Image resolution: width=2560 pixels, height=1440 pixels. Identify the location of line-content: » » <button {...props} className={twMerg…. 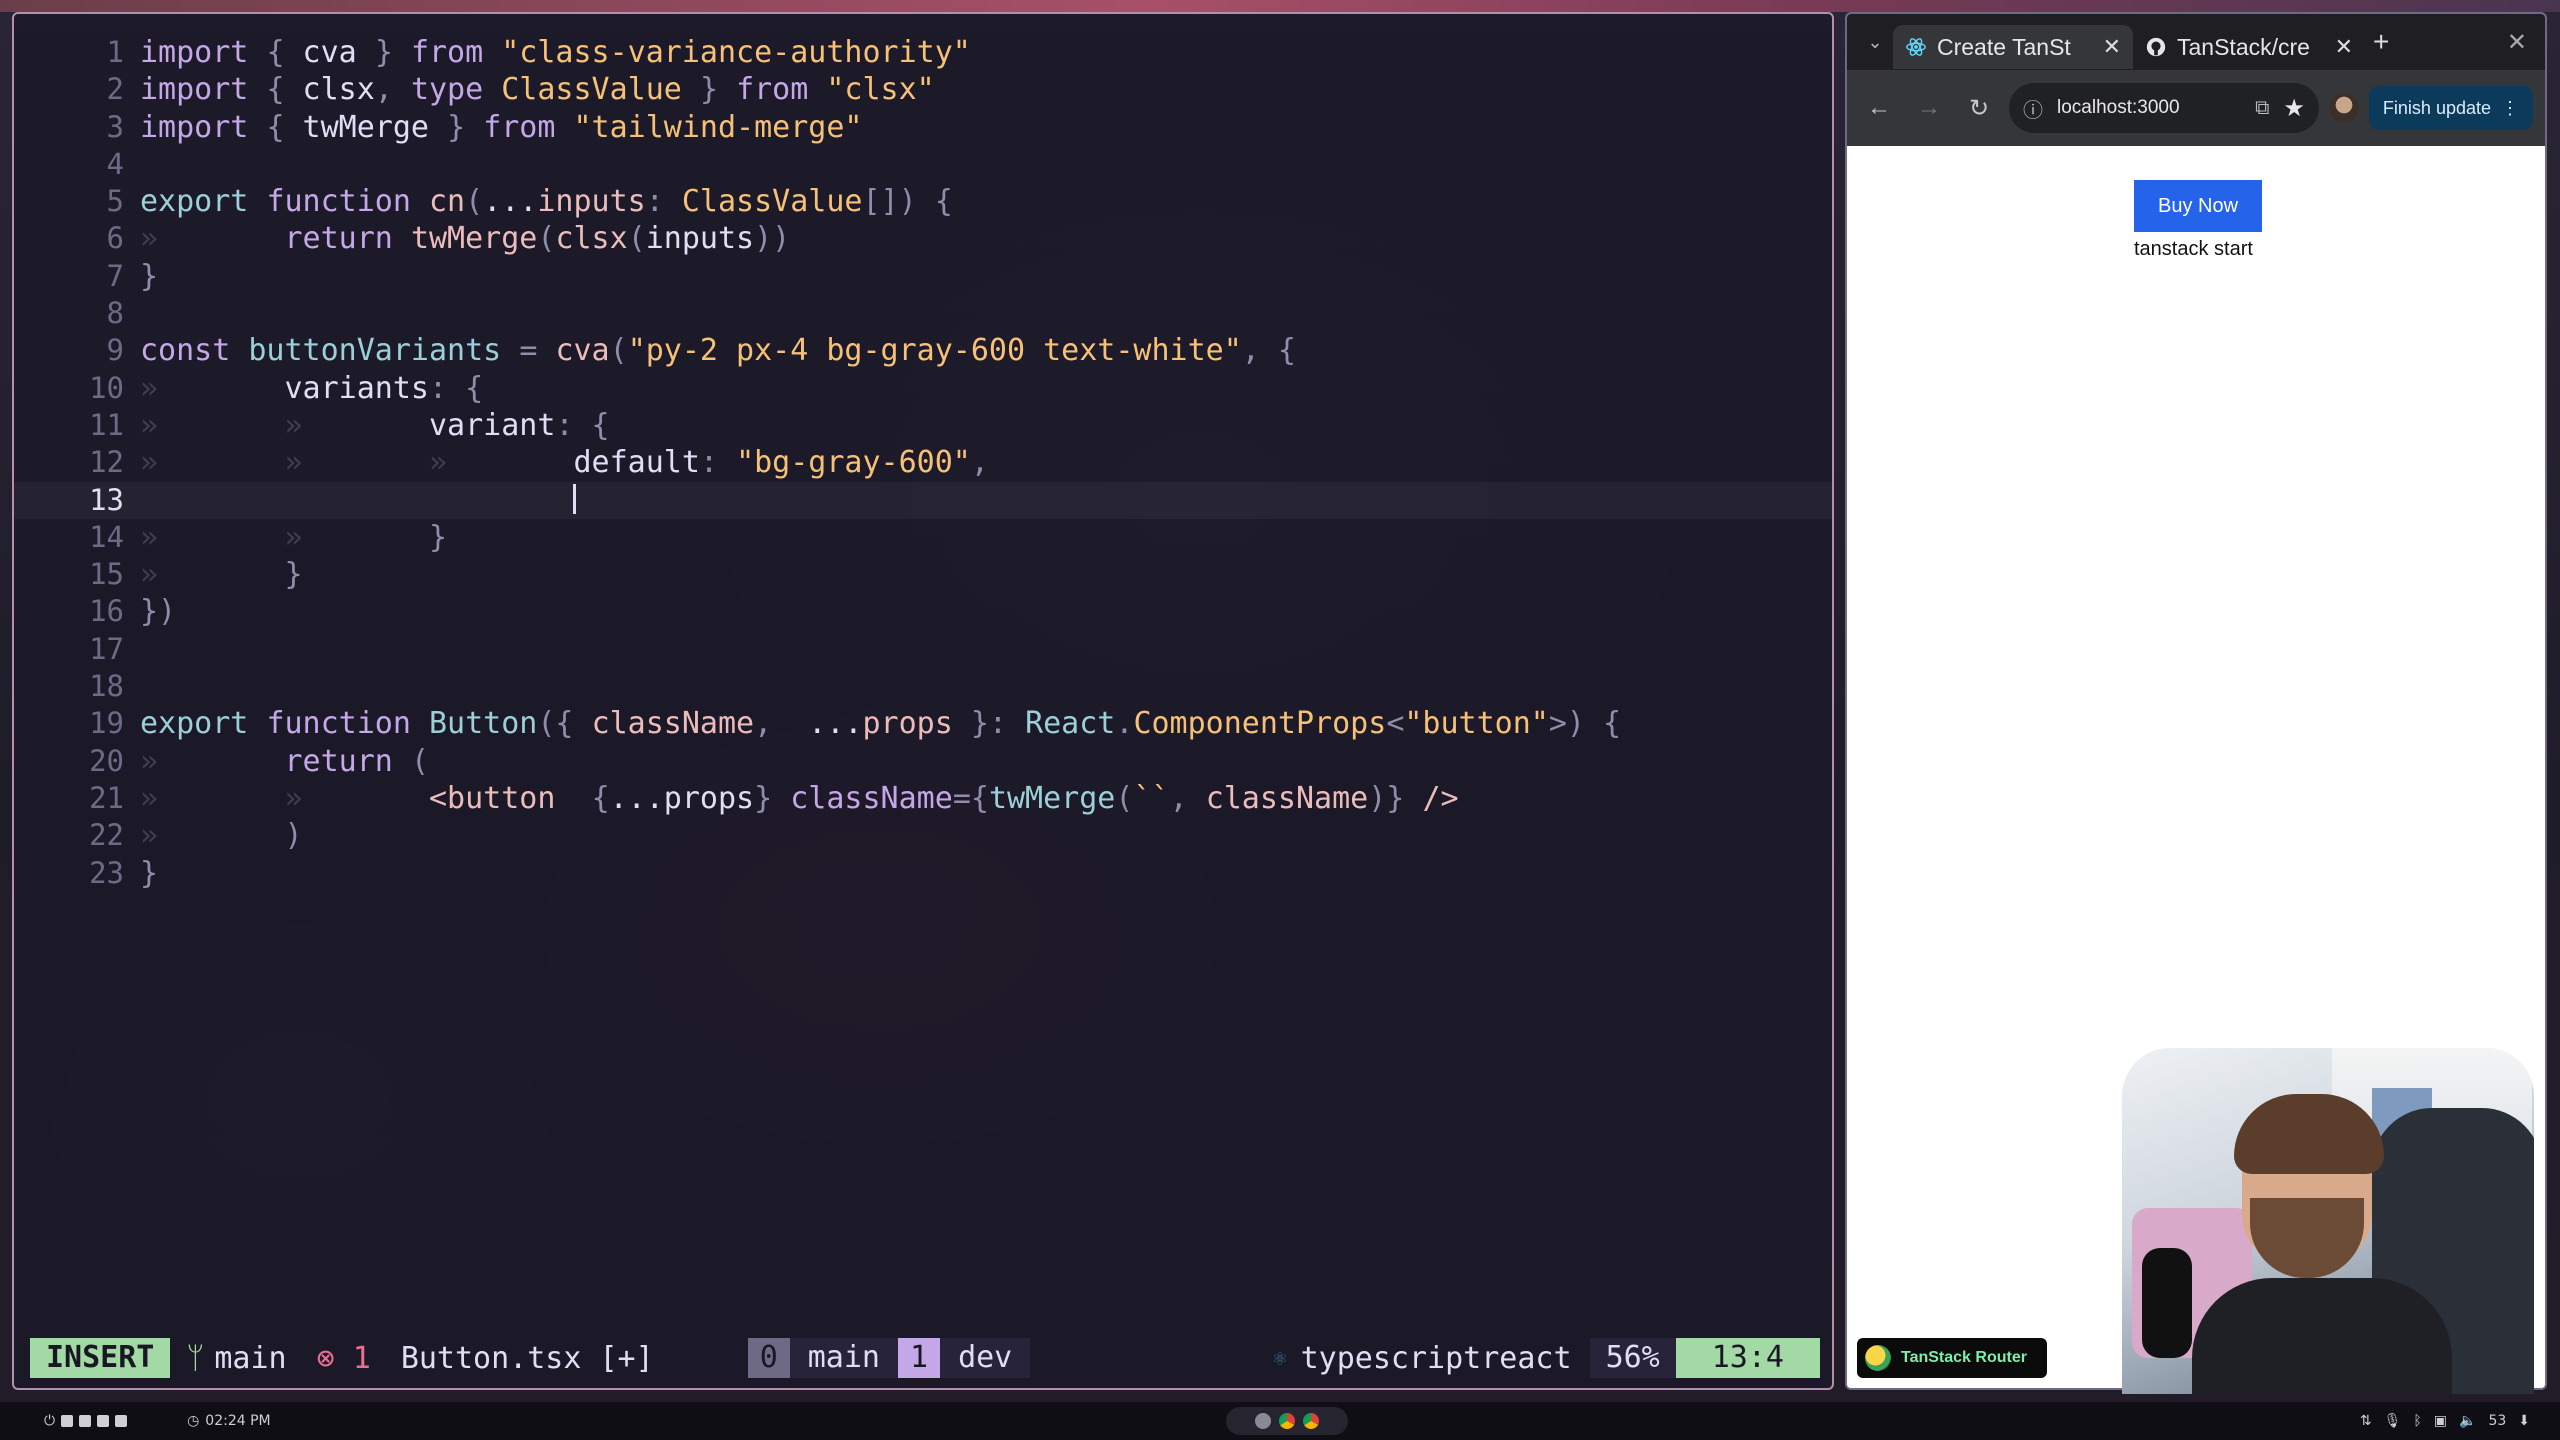
(799, 798).